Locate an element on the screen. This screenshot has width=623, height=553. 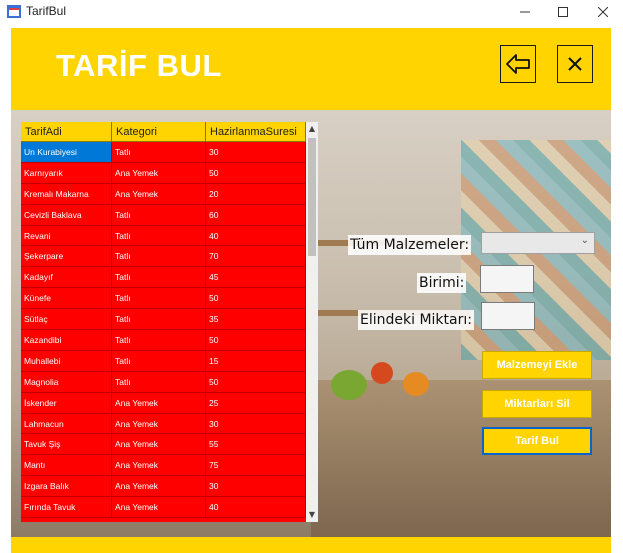
table-cell: 75 is located at coordinates (256, 466).